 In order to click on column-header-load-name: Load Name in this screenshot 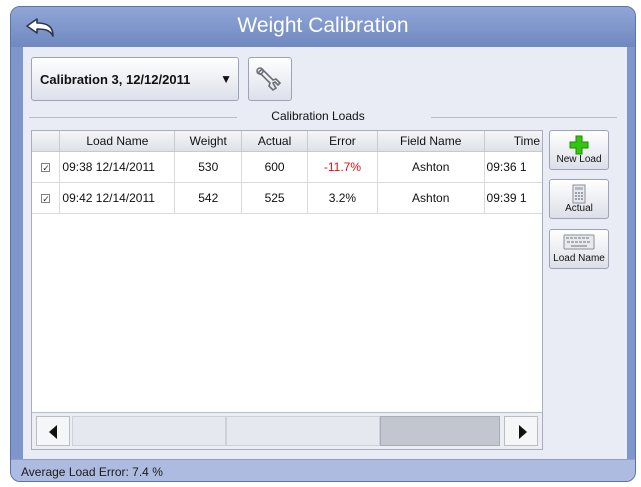, I will do `click(117, 141)`.